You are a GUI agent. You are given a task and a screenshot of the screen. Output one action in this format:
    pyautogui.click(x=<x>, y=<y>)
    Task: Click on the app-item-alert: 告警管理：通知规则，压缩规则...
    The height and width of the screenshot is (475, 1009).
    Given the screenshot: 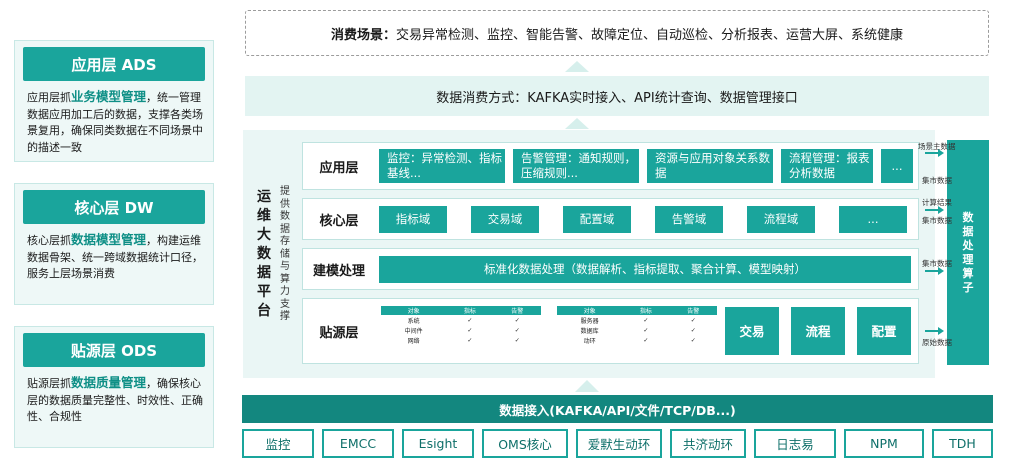 What is the action you would take?
    pyautogui.click(x=576, y=166)
    